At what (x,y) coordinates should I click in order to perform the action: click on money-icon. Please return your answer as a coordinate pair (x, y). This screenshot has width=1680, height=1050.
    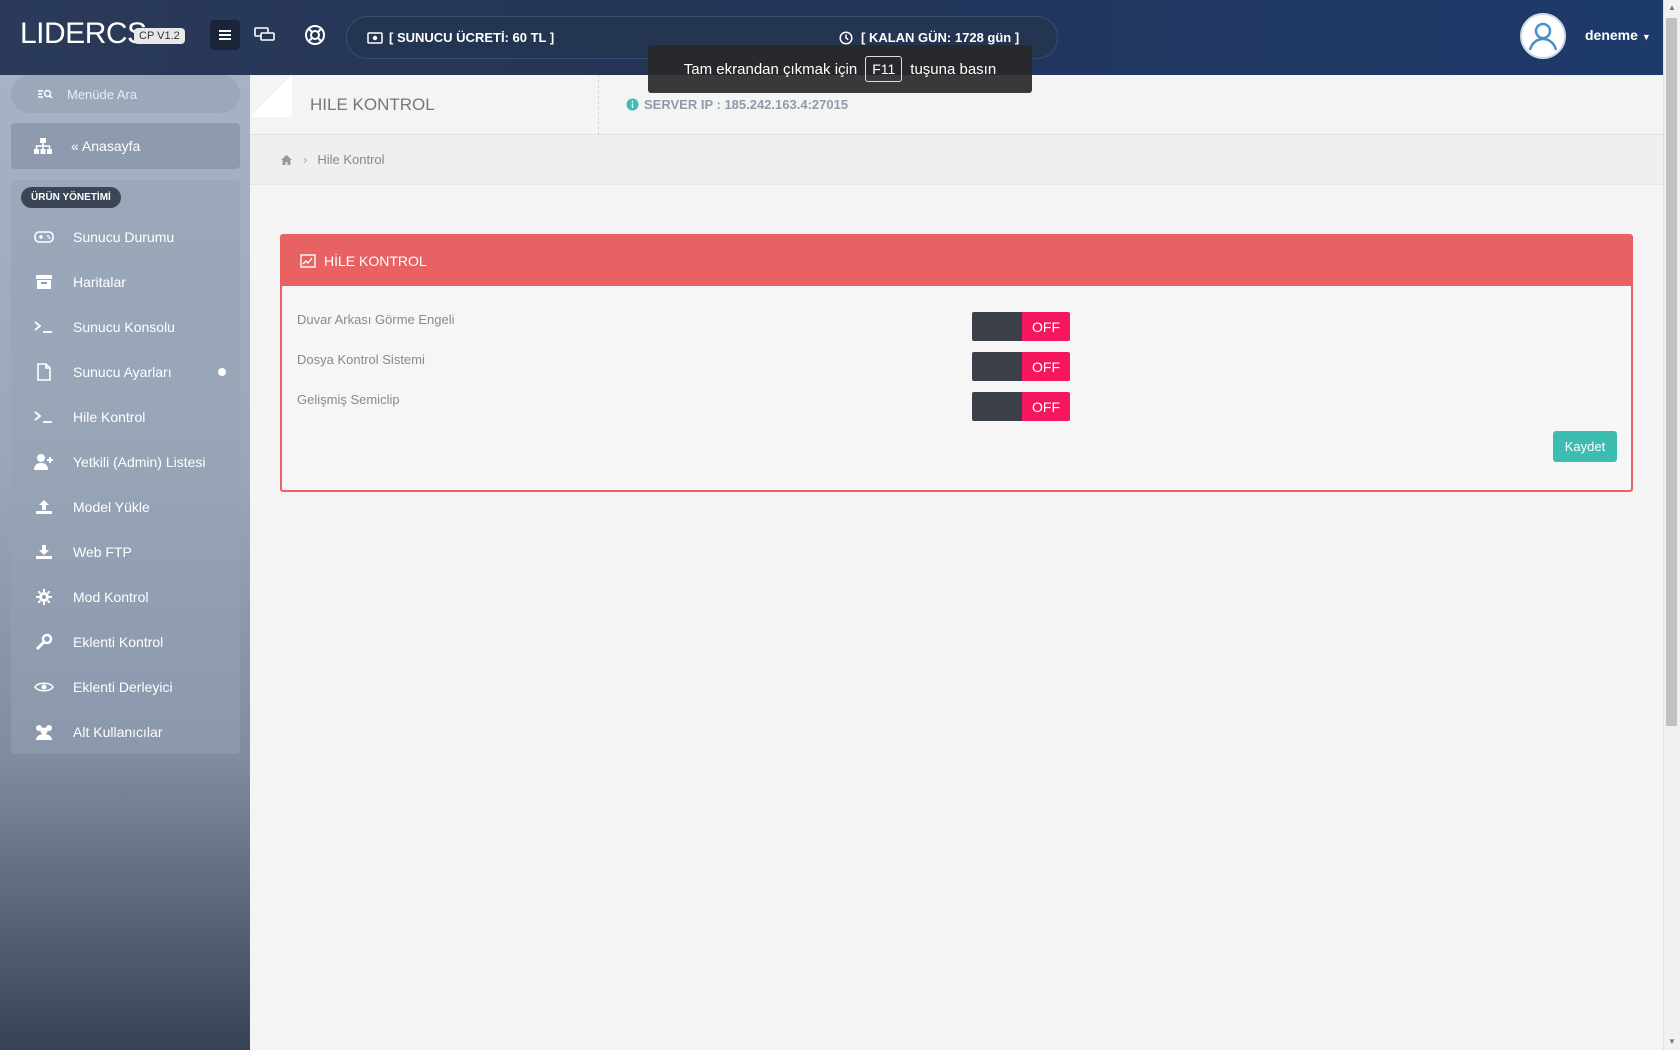
    Looking at the image, I should click on (375, 37).